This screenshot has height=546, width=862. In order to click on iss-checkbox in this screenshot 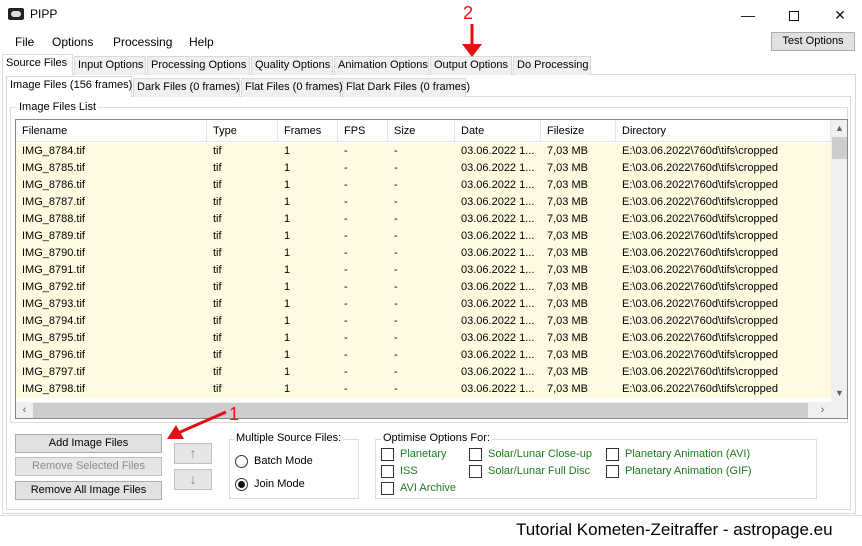, I will do `click(387, 471)`.